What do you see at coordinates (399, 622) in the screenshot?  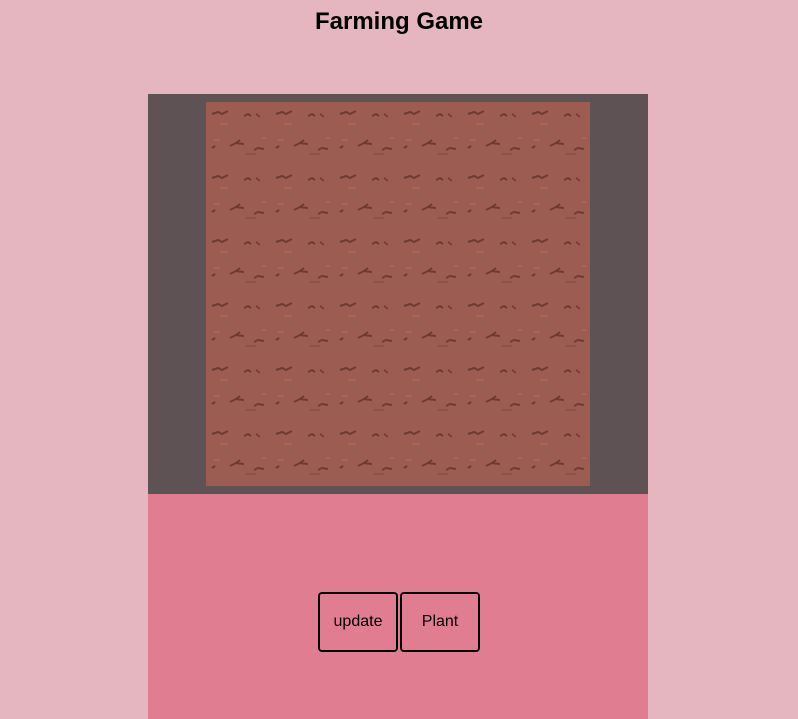 I see `button-row: update Plant` at bounding box center [399, 622].